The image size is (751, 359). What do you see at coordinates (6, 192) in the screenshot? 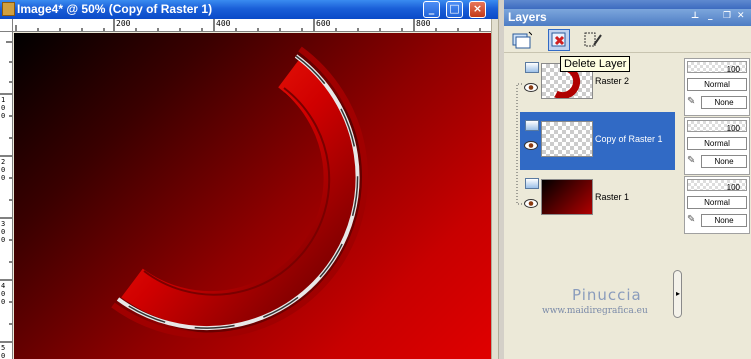
I see `ruler-ticks-vertical` at bounding box center [6, 192].